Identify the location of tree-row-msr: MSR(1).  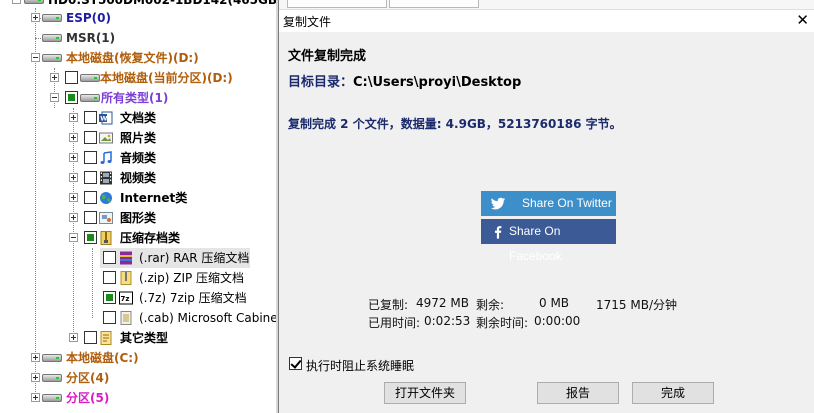
(138, 38).